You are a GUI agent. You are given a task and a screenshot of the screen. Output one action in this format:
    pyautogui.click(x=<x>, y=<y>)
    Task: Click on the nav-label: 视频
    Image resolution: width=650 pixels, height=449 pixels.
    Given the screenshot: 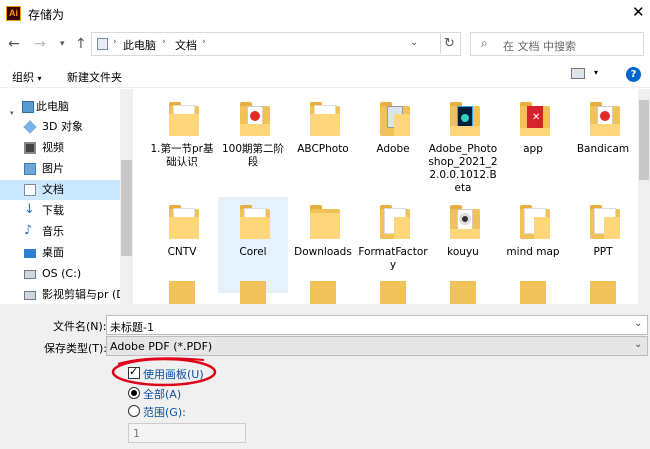 What is the action you would take?
    pyautogui.click(x=53, y=147)
    